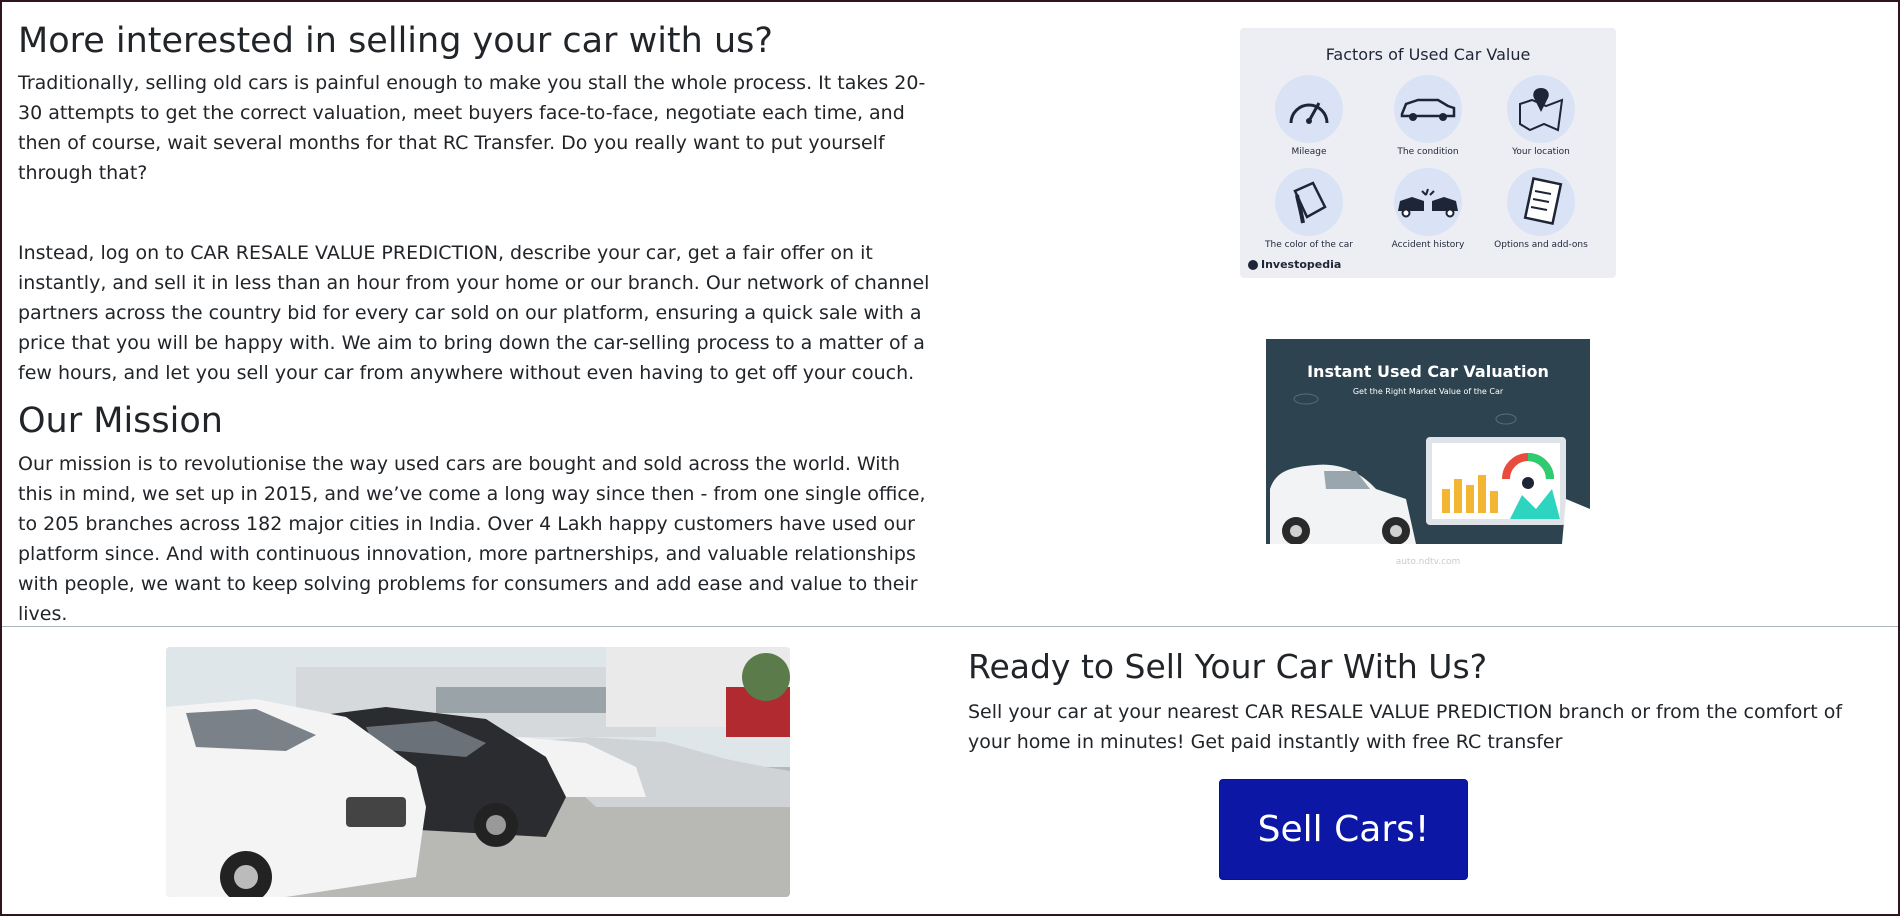 This screenshot has height=917, width=1900. I want to click on brand-icon, so click(1253, 264).